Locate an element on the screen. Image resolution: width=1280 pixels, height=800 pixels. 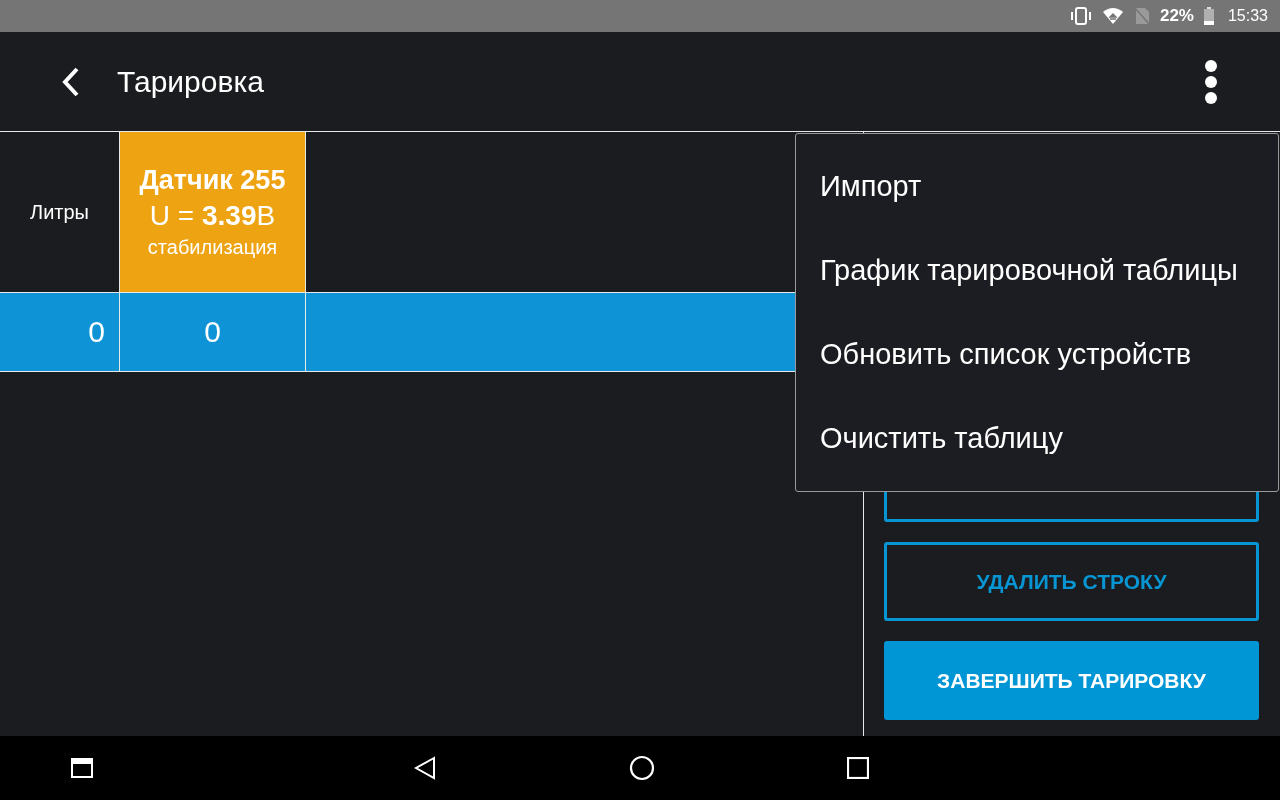
menu-item: График тарировочной таблицы is located at coordinates (1037, 270).